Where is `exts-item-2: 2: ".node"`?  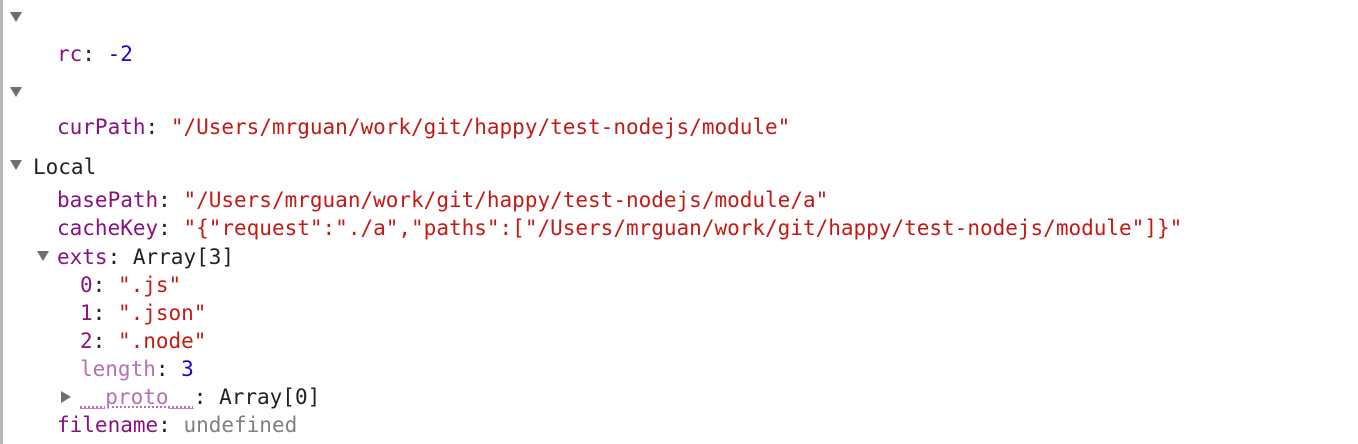
exts-item-2: 2: ".node" is located at coordinates (143, 341).